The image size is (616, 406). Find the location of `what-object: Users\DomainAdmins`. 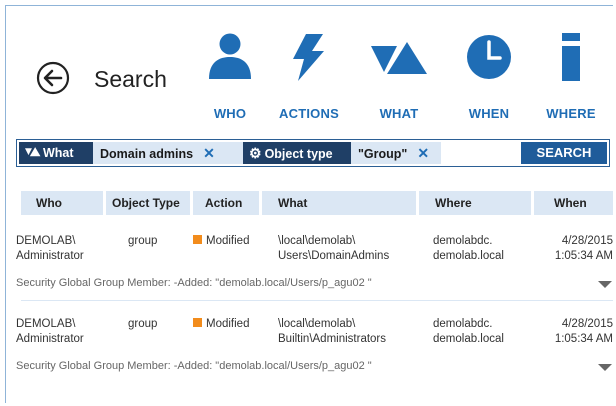

what-object: Users\DomainAdmins is located at coordinates (334, 256).